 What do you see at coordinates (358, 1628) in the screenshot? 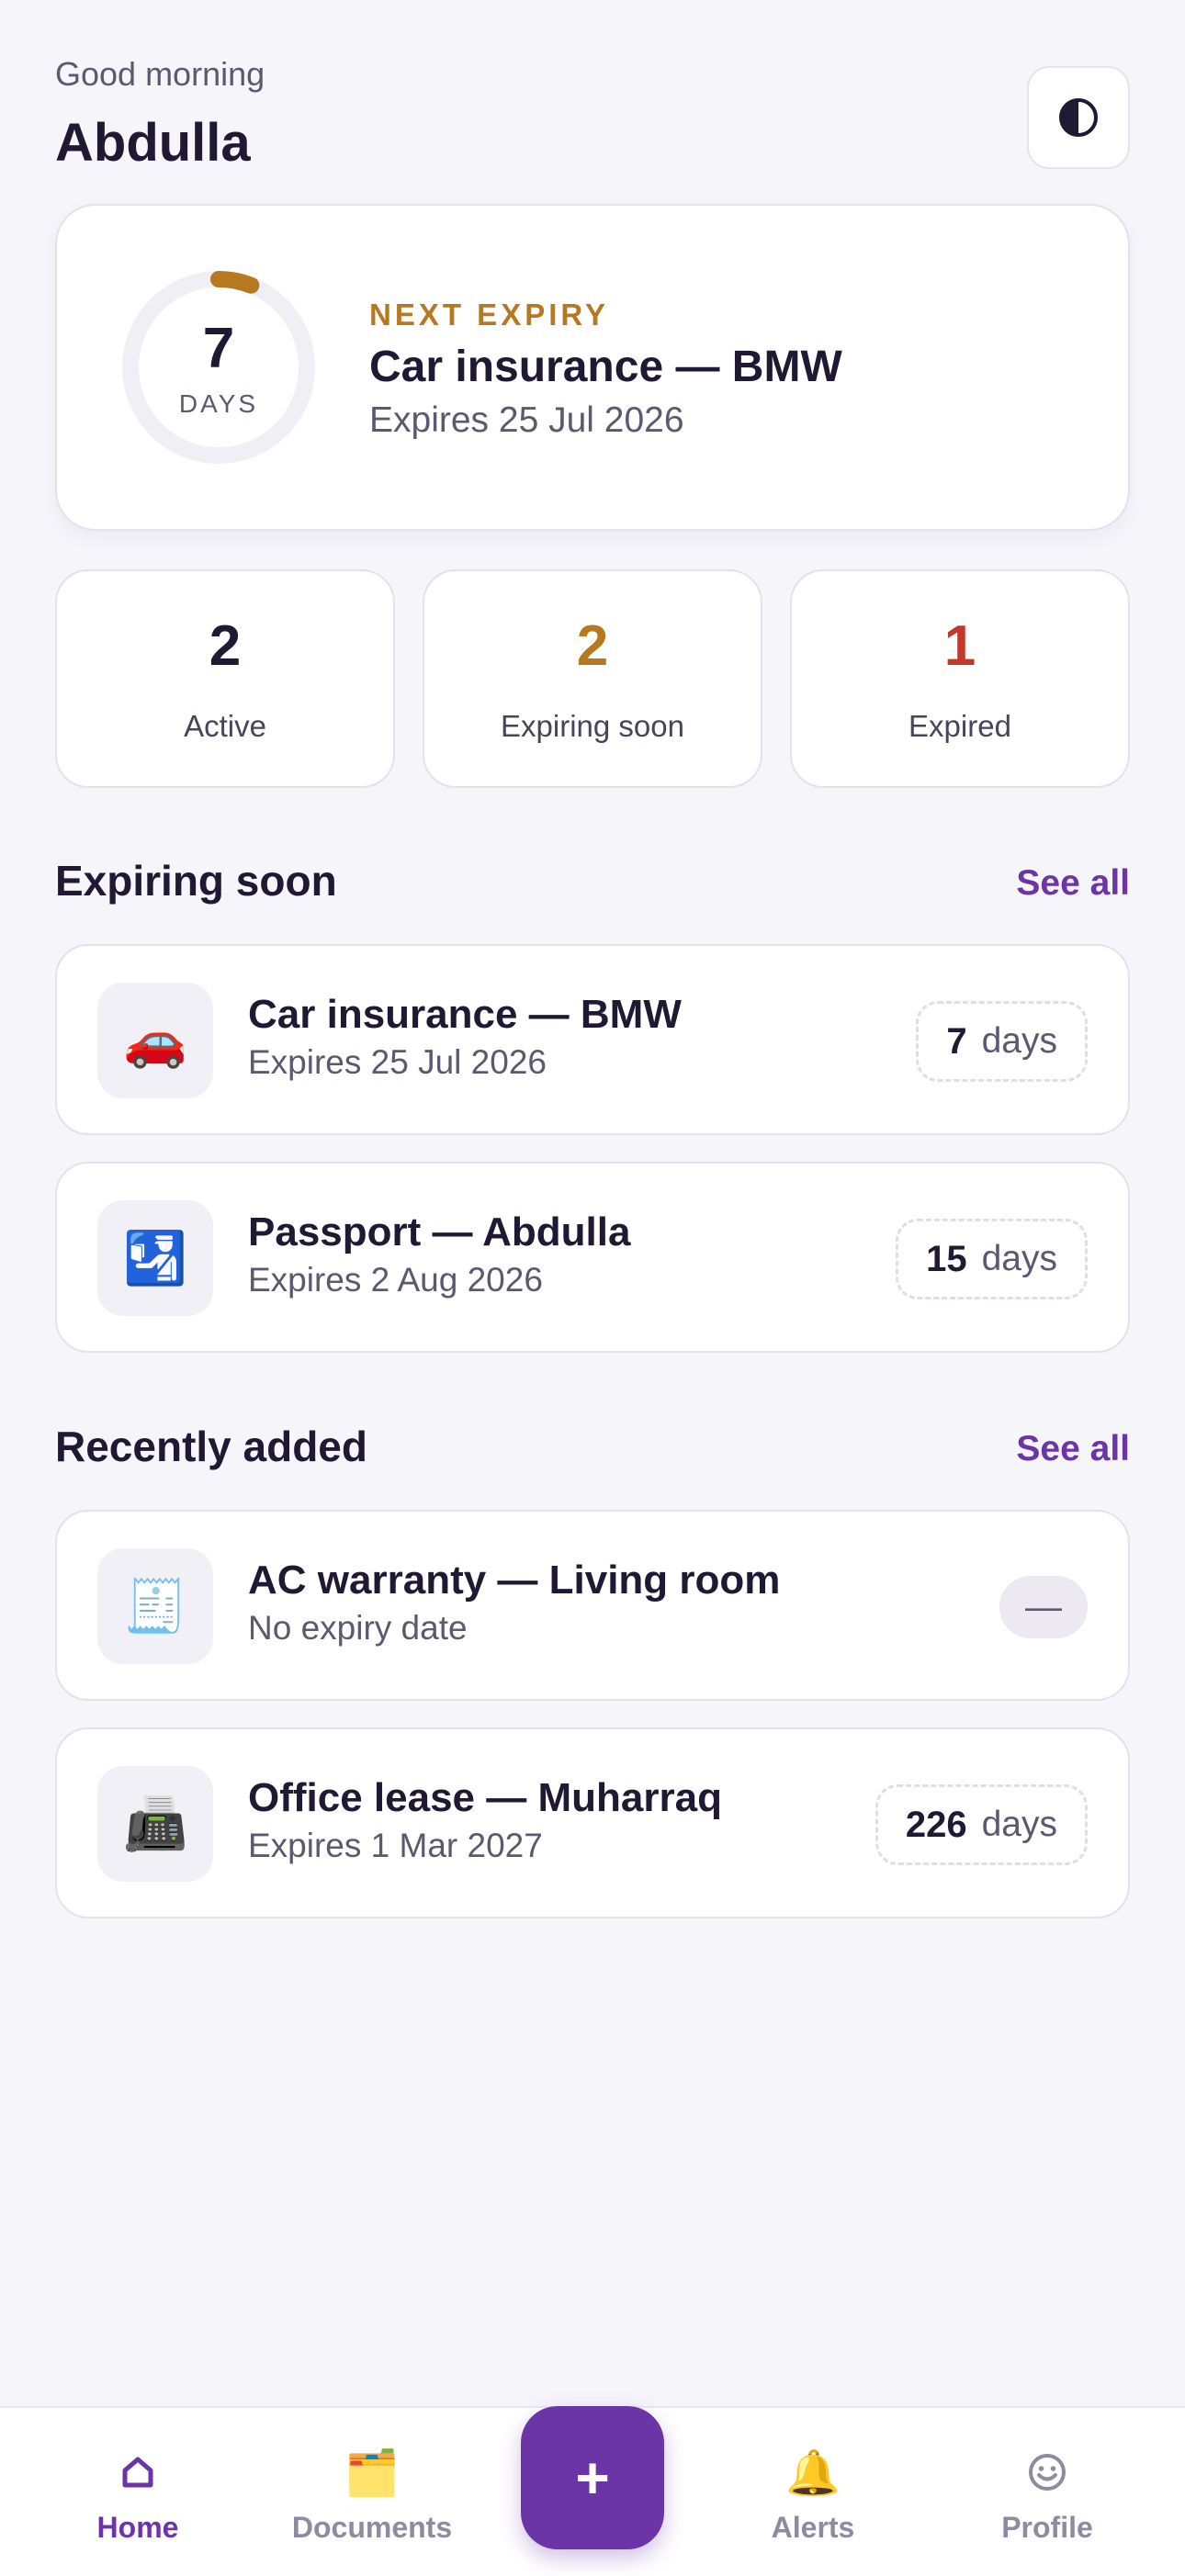
I see `item-subtitle: No expiry date` at bounding box center [358, 1628].